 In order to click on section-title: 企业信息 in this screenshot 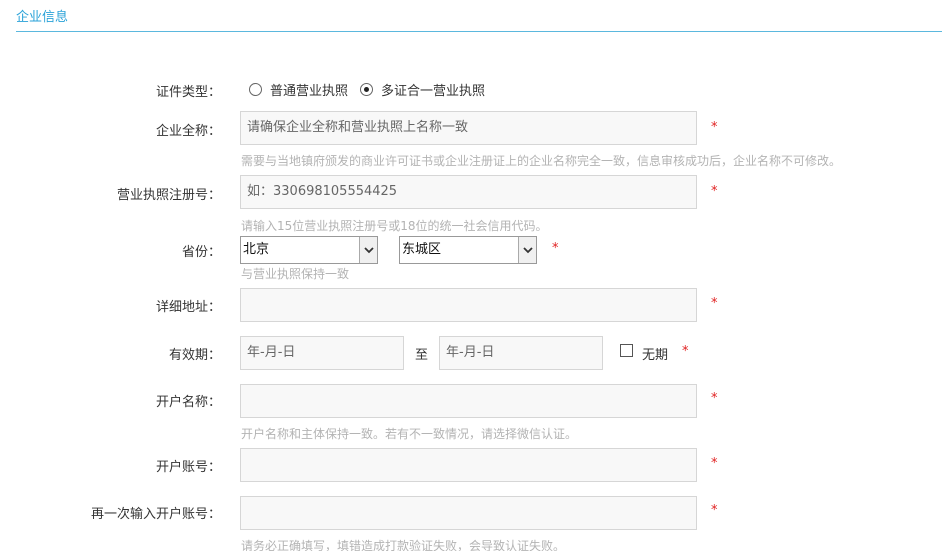, I will do `click(42, 17)`.